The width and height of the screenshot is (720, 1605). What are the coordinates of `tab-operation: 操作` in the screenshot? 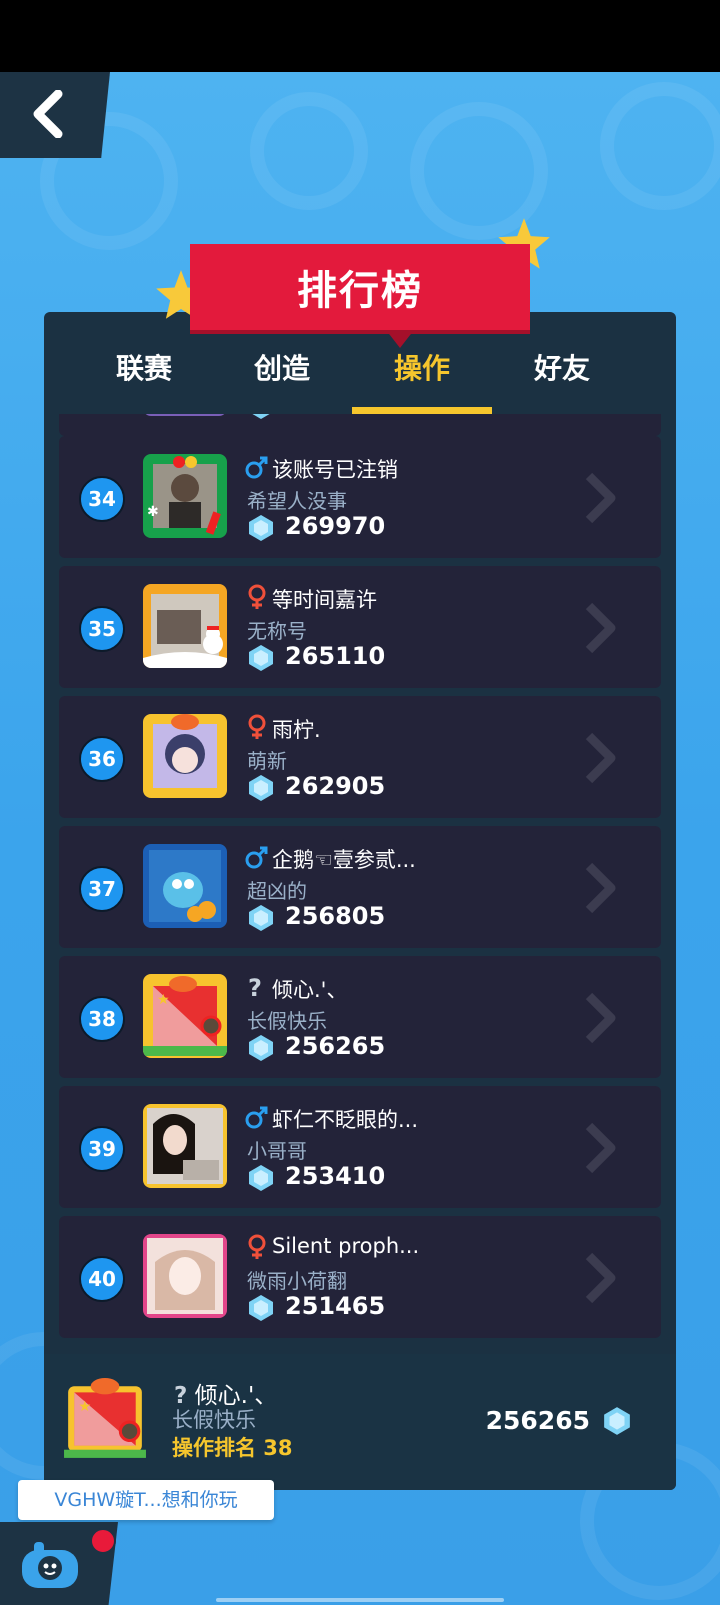 It's located at (422, 379).